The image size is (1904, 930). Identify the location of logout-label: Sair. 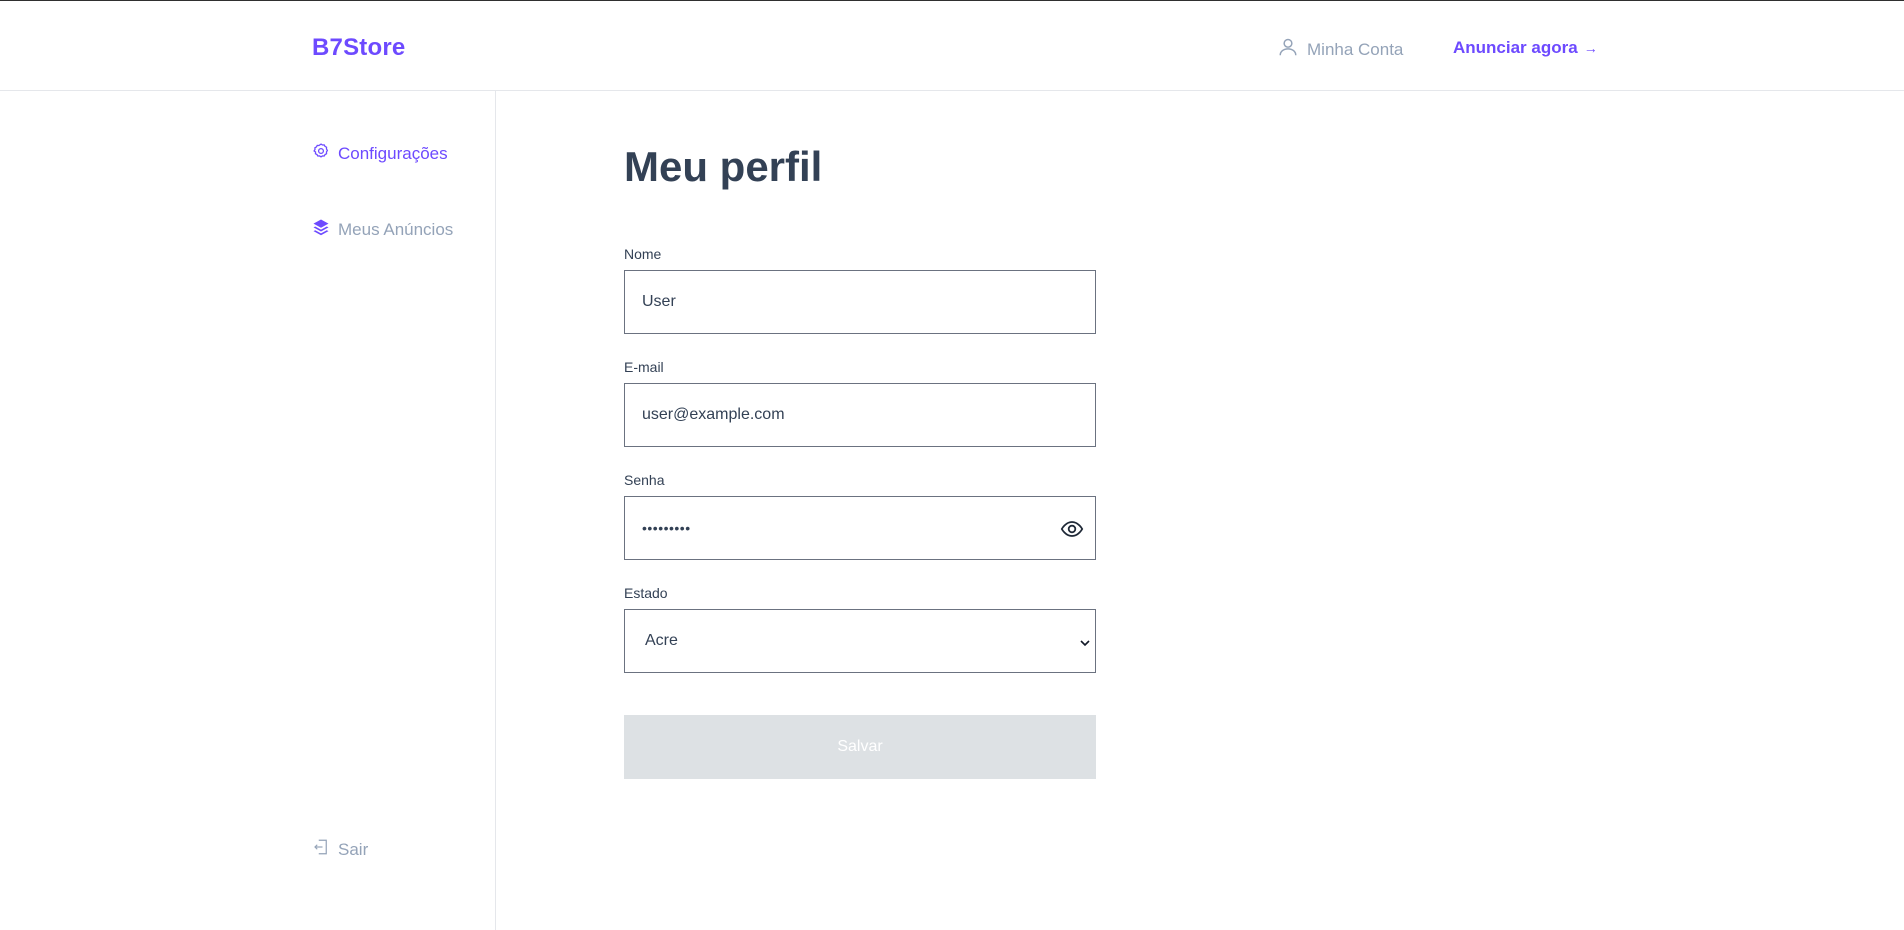
(353, 849).